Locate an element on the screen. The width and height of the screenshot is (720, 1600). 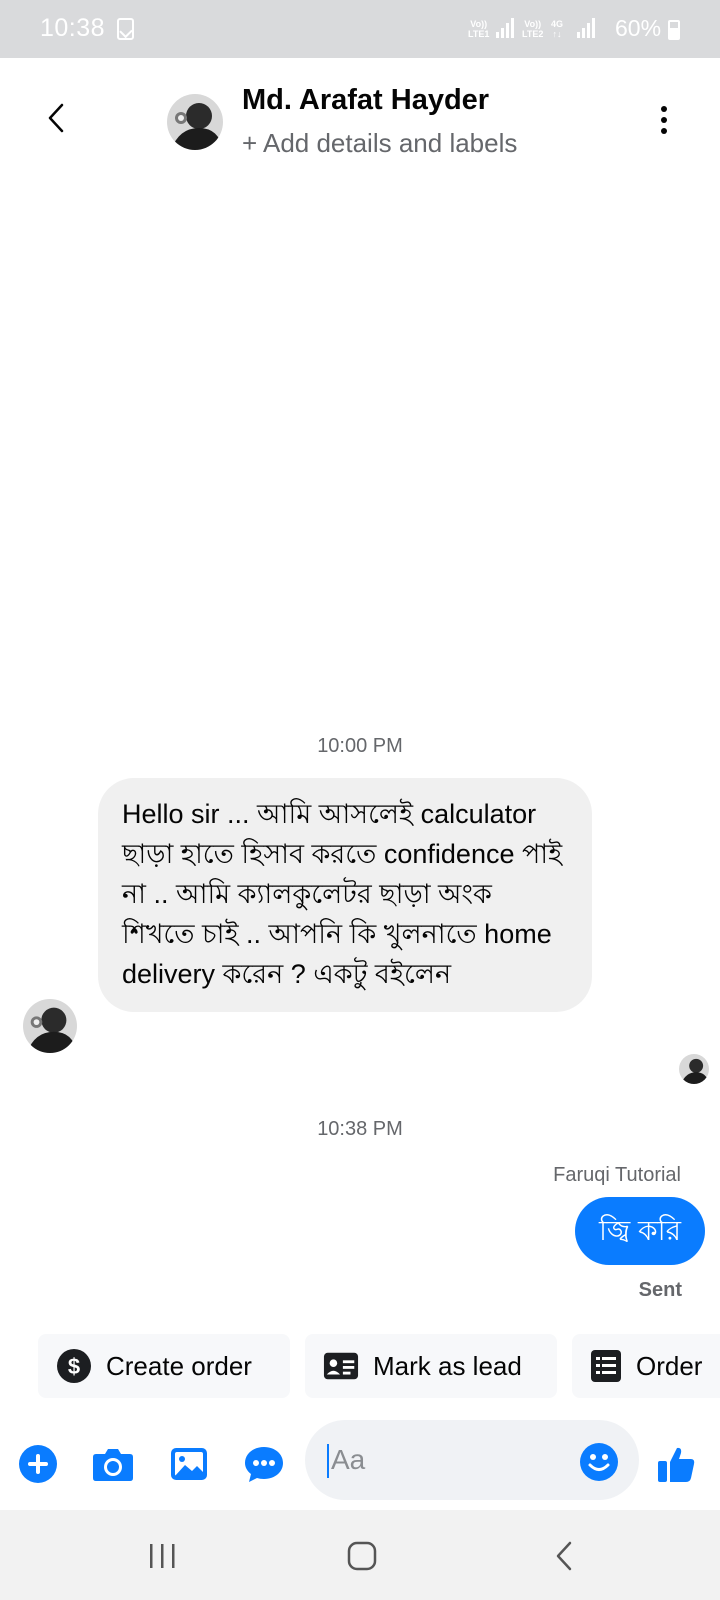
message-input: Aa is located at coordinates (472, 1460).